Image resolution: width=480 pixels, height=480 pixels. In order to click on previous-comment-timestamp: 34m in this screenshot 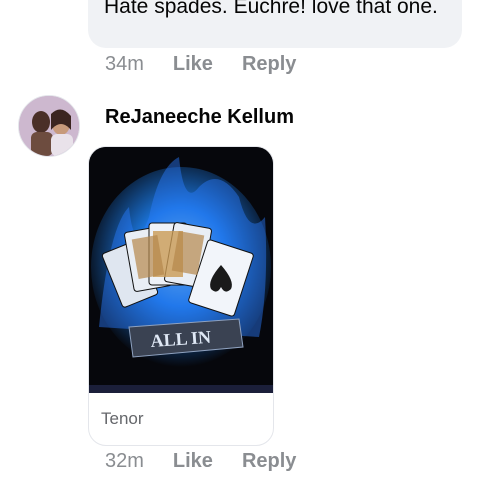, I will do `click(124, 64)`.